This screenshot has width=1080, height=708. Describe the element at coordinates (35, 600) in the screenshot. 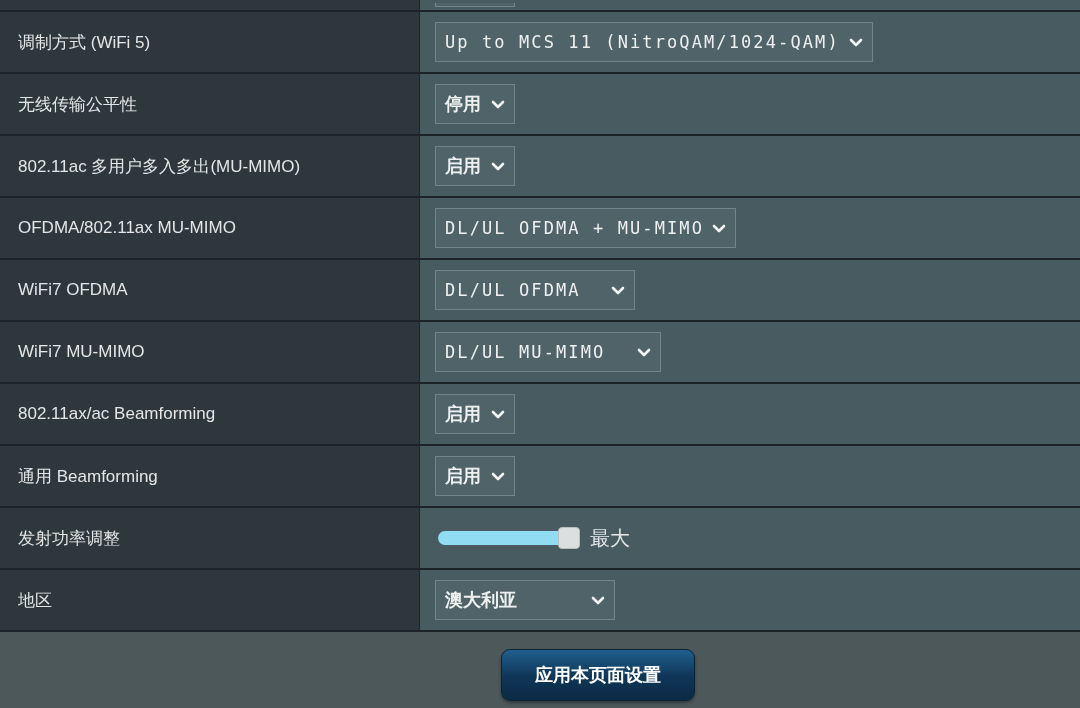

I see `setting-label: 地区` at that location.